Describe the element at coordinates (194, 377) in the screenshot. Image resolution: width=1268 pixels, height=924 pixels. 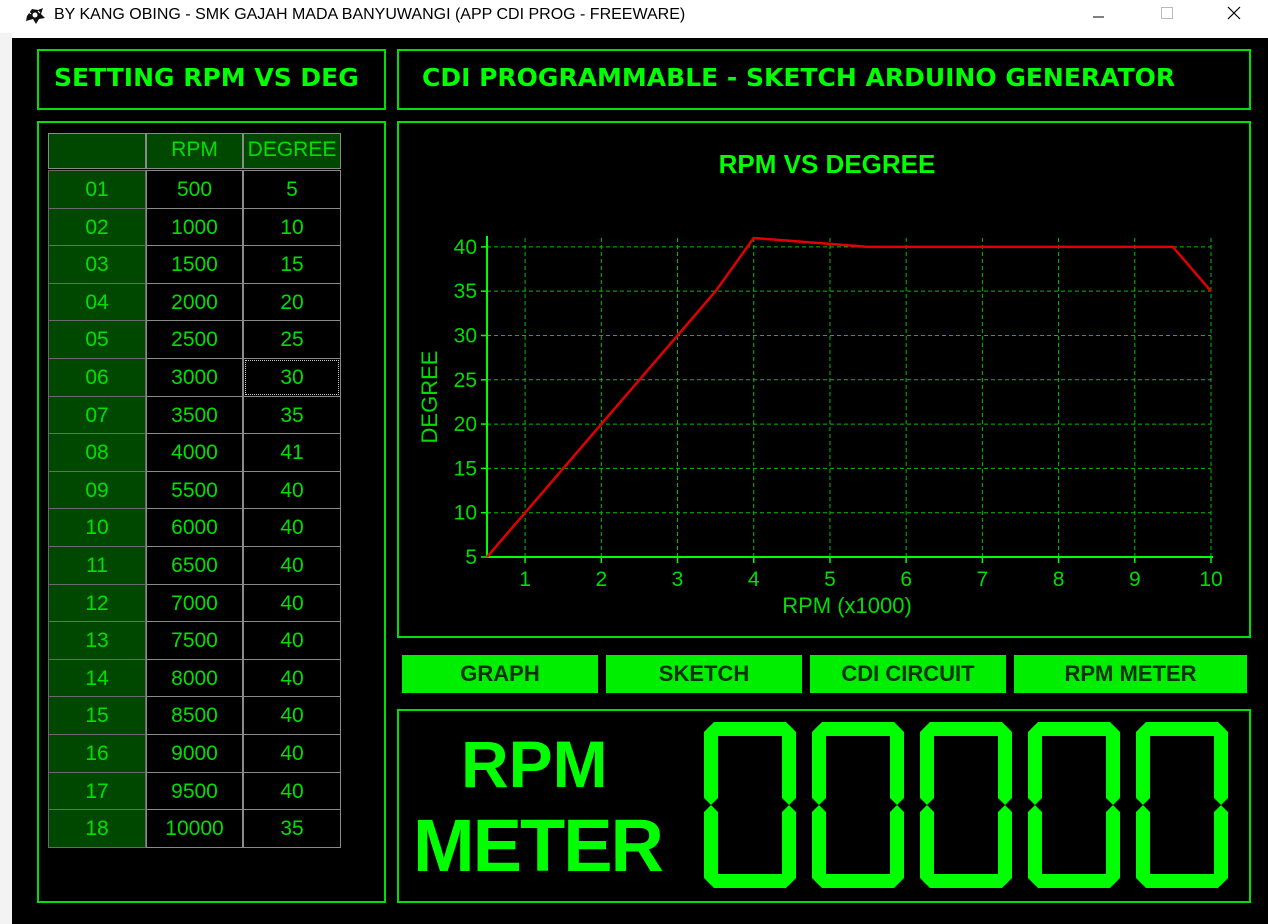
I see `rpm-cell: 3000` at that location.